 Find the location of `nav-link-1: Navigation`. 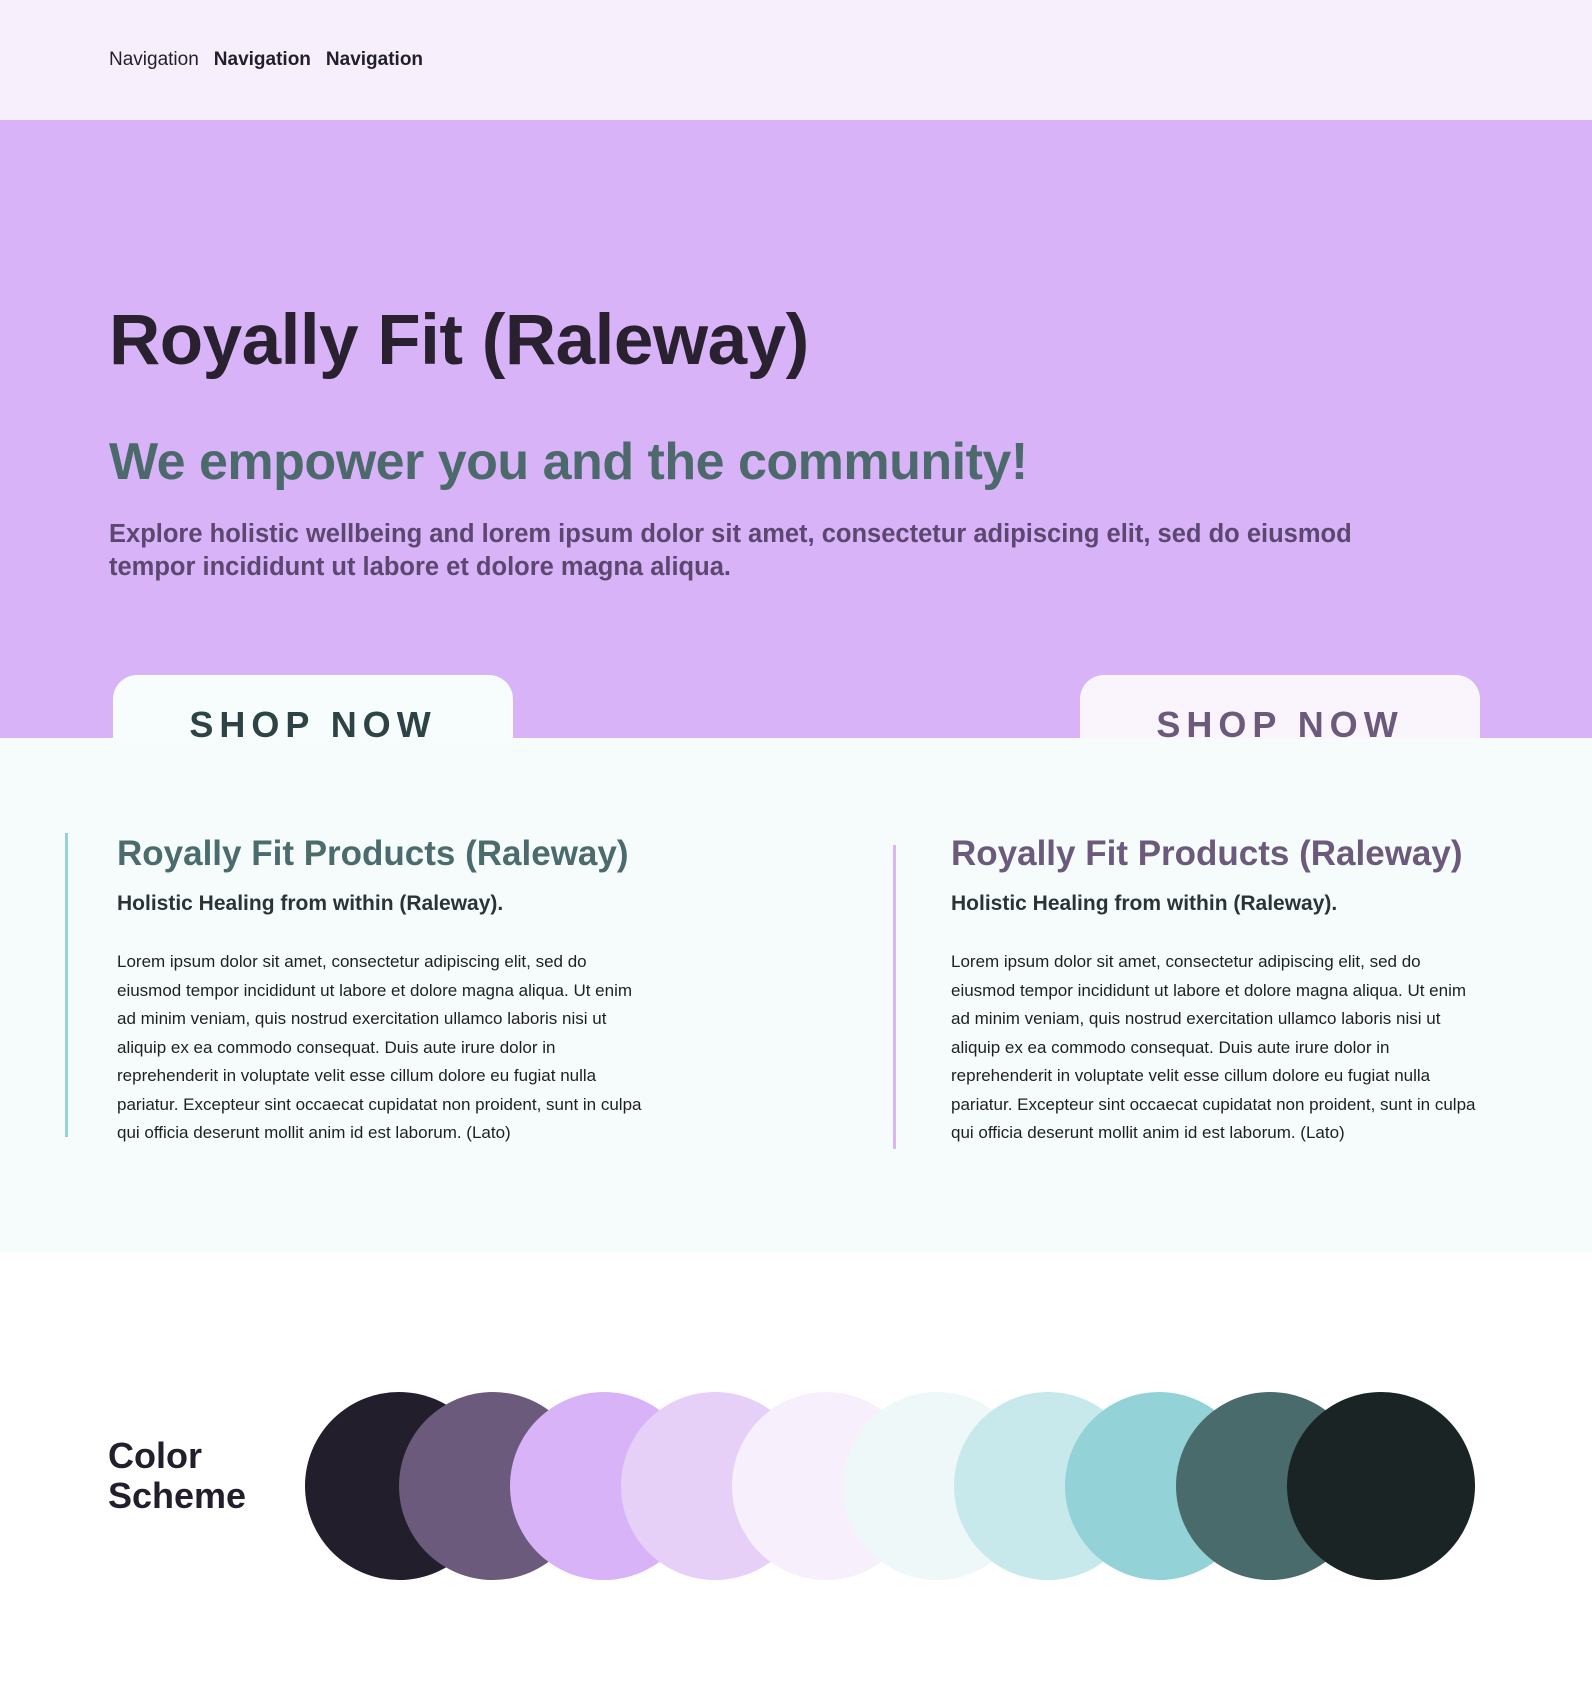

nav-link-1: Navigation is located at coordinates (154, 60).